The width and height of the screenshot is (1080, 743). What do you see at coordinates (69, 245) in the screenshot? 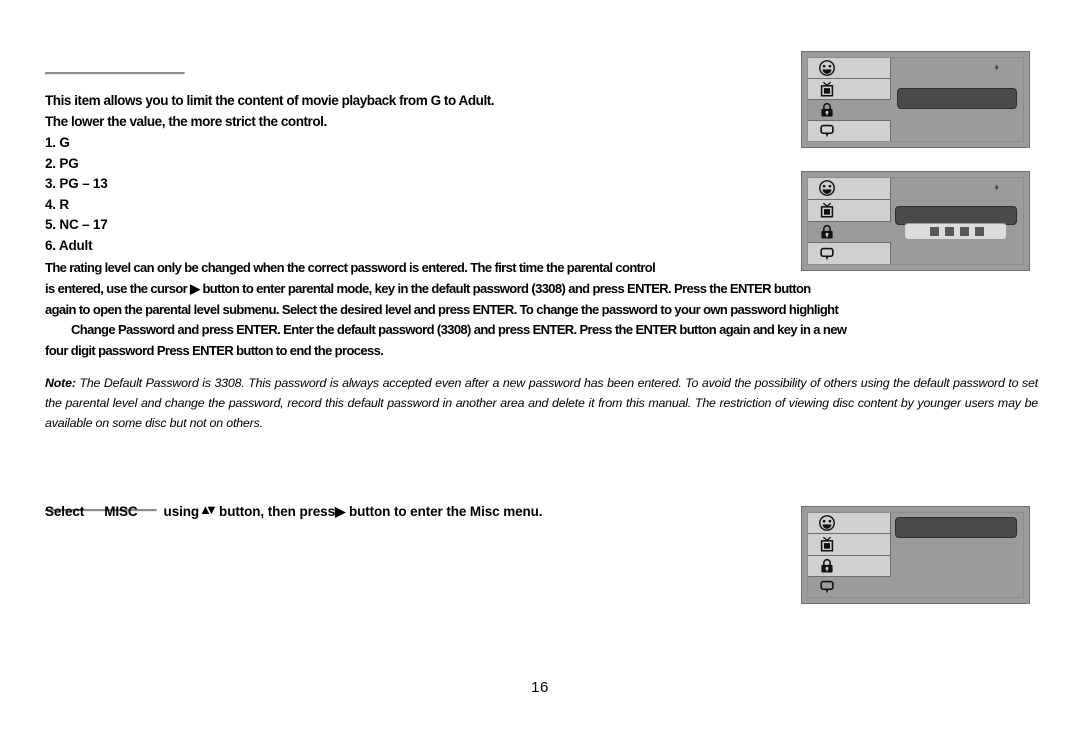
I see `rating-level-item: 6. Adult` at bounding box center [69, 245].